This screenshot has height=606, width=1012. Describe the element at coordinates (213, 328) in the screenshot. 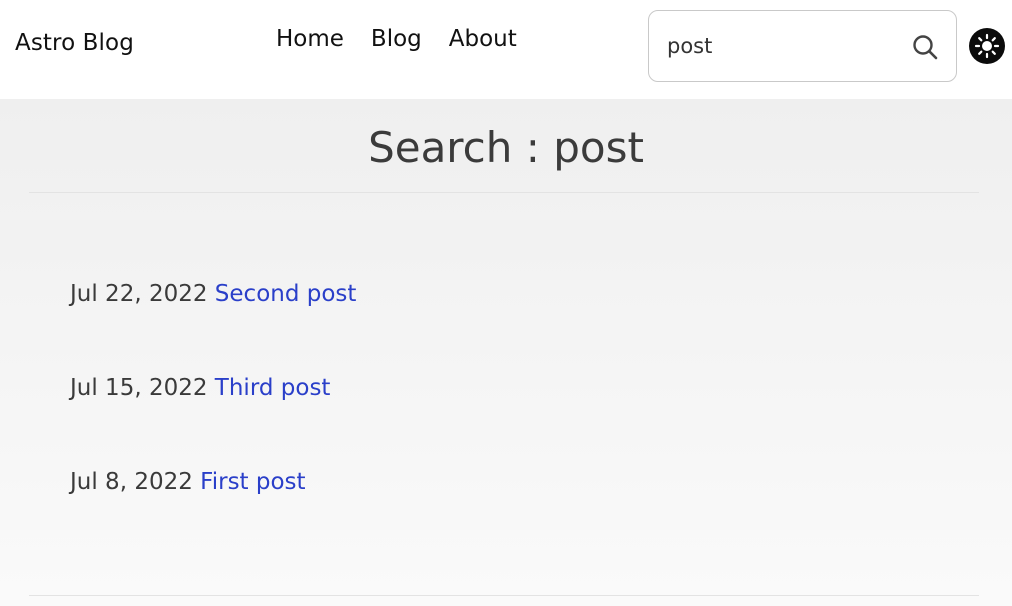

I see `list-item: Jul 22, 2022 Second post` at that location.